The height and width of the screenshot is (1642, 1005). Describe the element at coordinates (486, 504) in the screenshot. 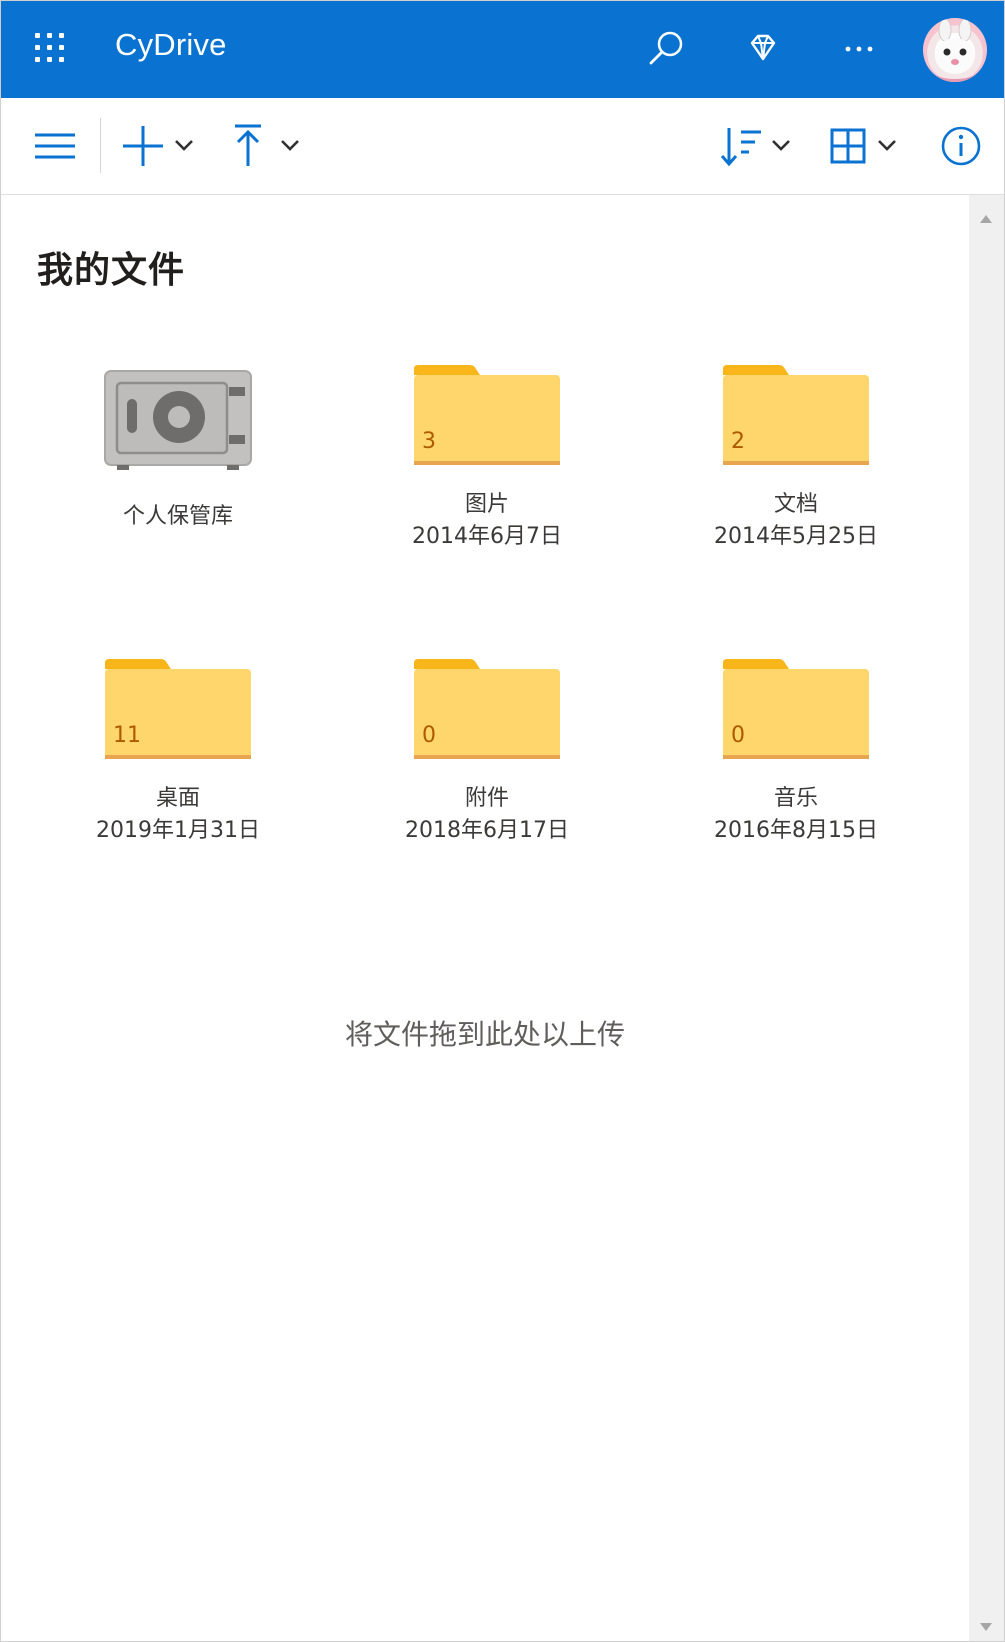

I see `tile-name: 图片` at that location.